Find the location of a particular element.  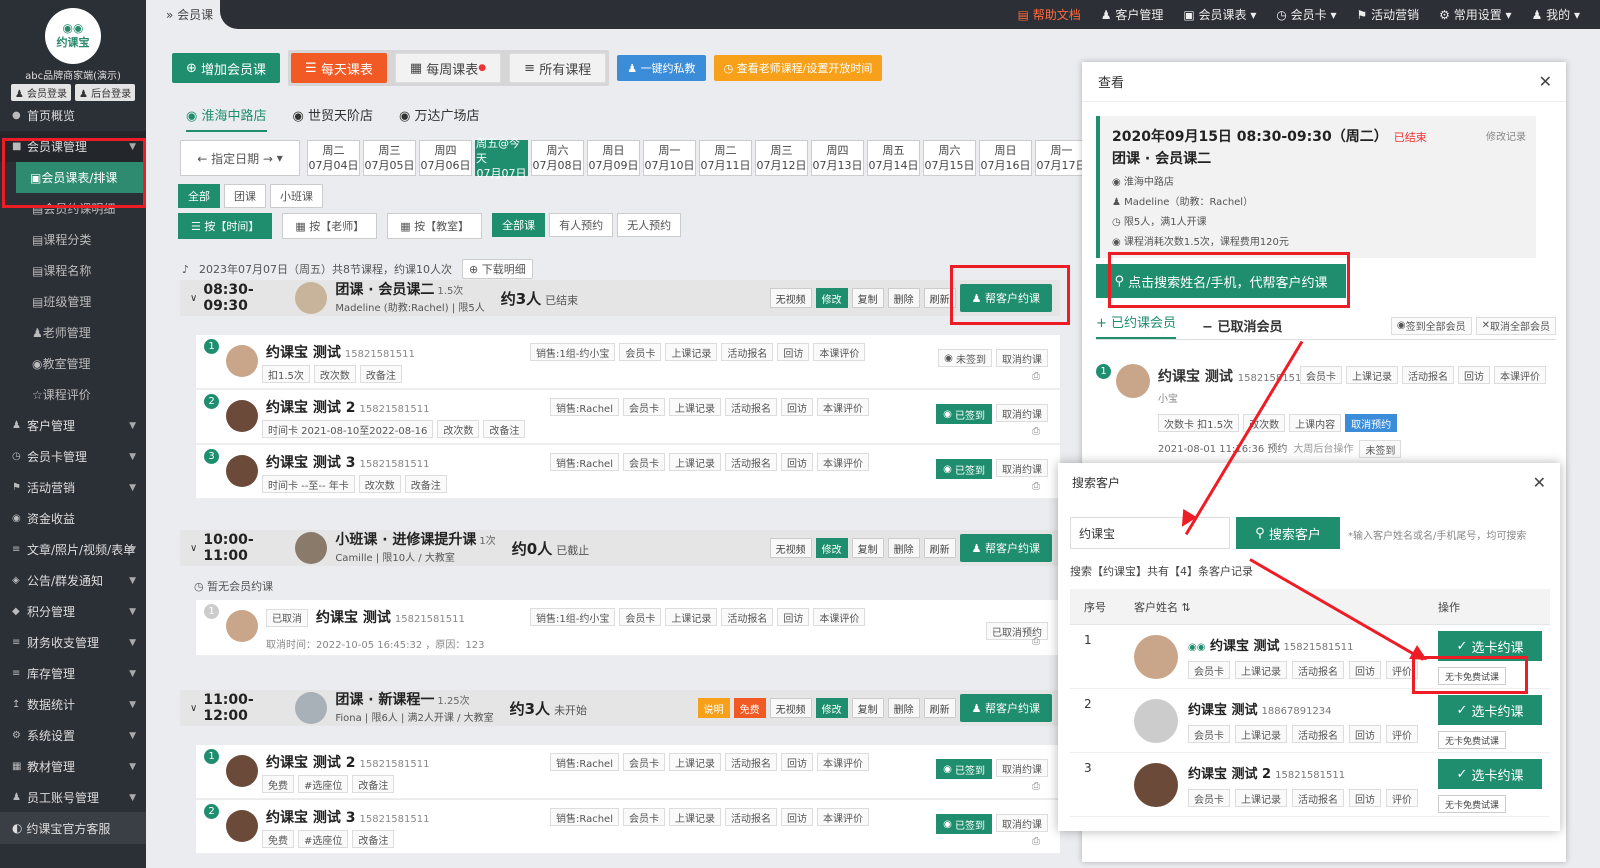

private-booking-button: ♟ 一键约私教 is located at coordinates (661, 68).